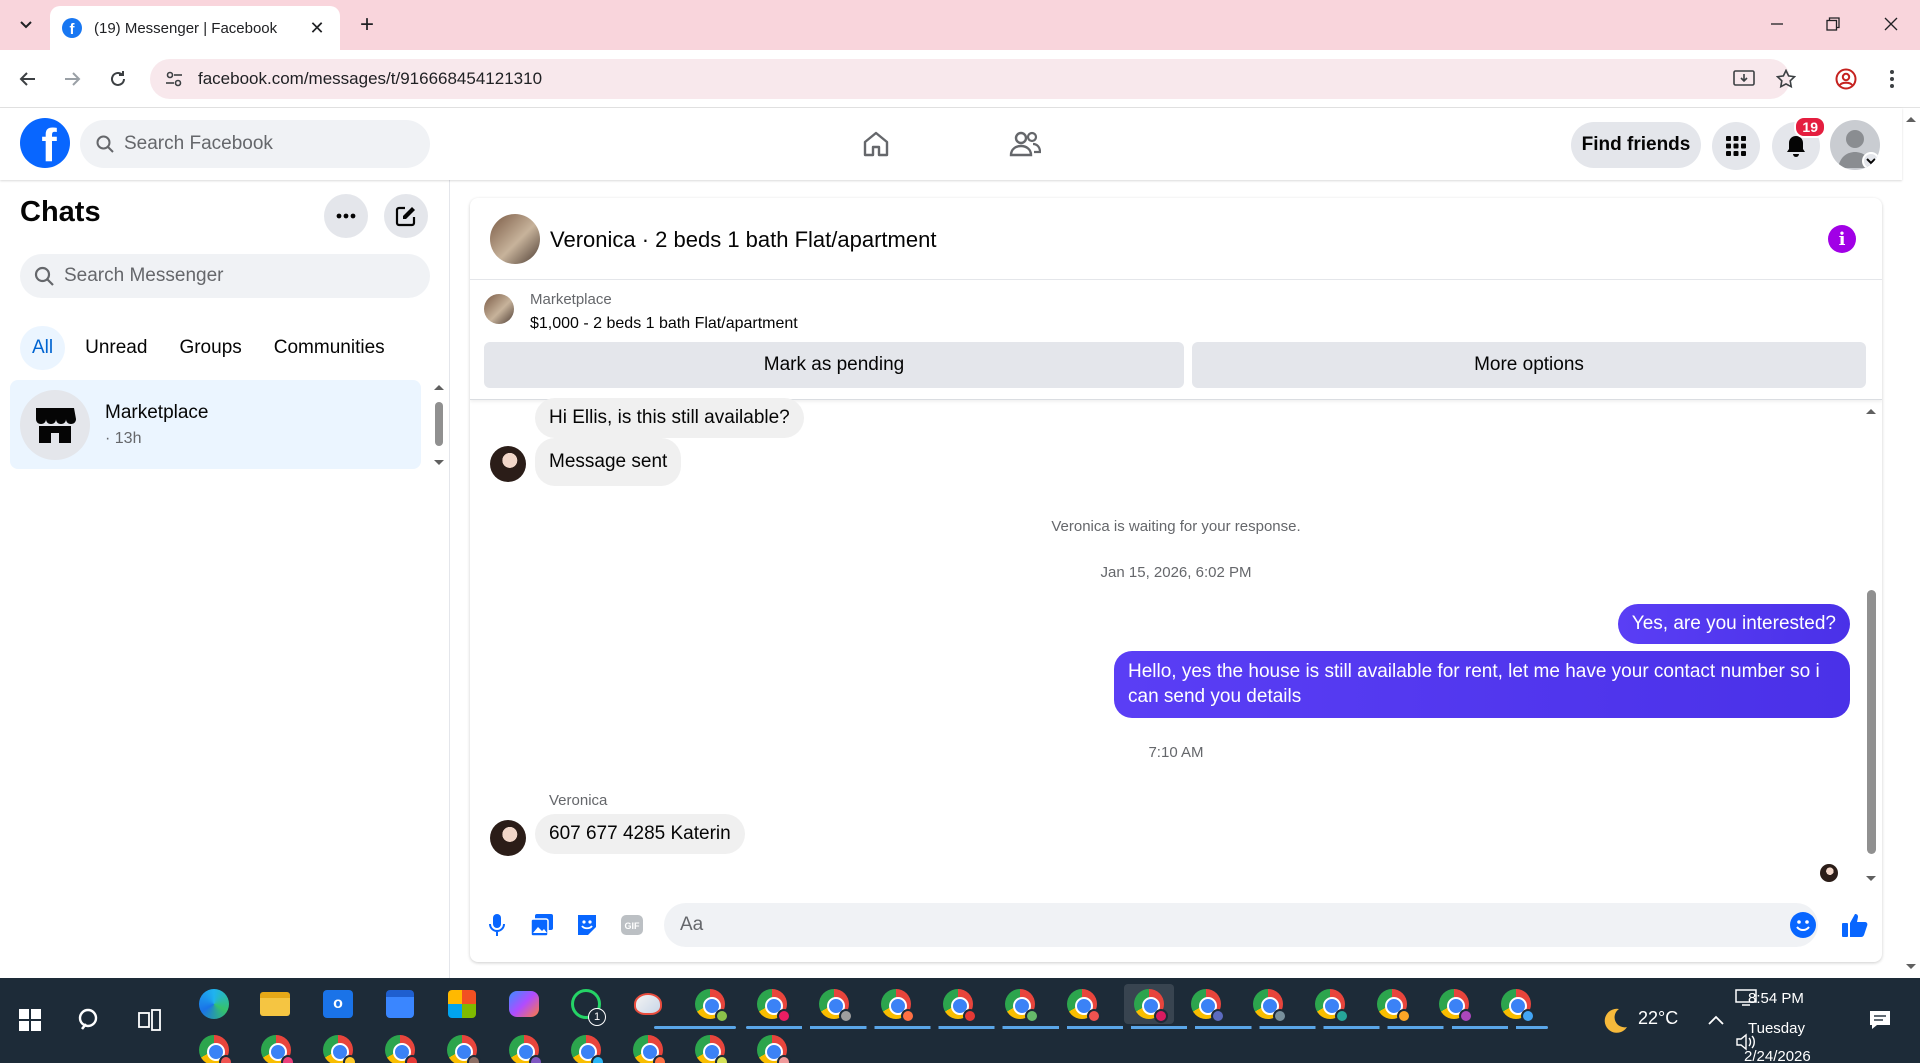  What do you see at coordinates (406, 216) in the screenshot?
I see `new-message-button` at bounding box center [406, 216].